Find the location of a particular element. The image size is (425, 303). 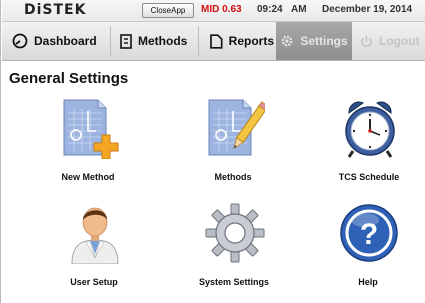

nav-reports: Reports is located at coordinates (242, 41).